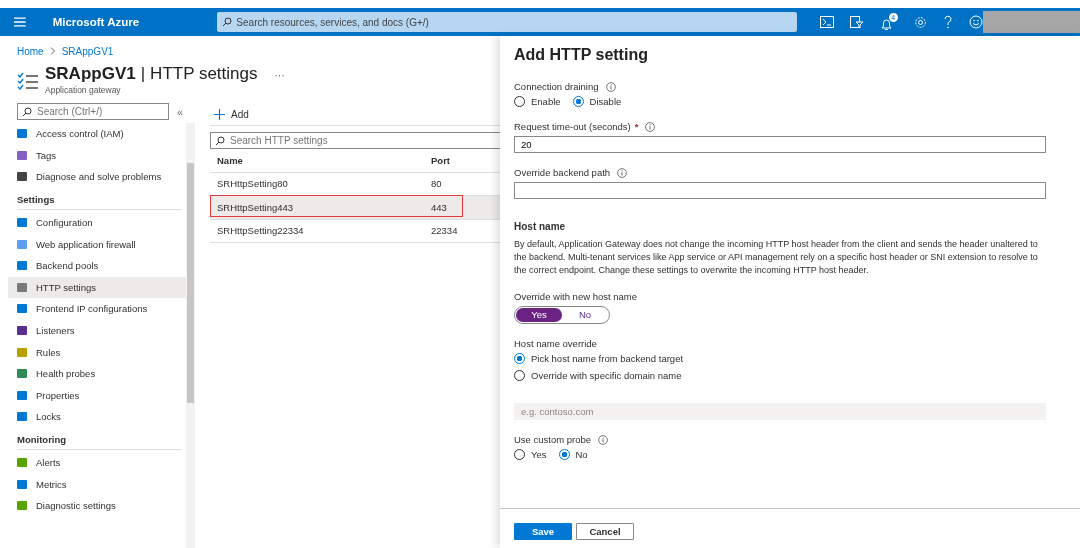  What do you see at coordinates (605, 101) in the screenshot?
I see `radio-label: Disable` at bounding box center [605, 101].